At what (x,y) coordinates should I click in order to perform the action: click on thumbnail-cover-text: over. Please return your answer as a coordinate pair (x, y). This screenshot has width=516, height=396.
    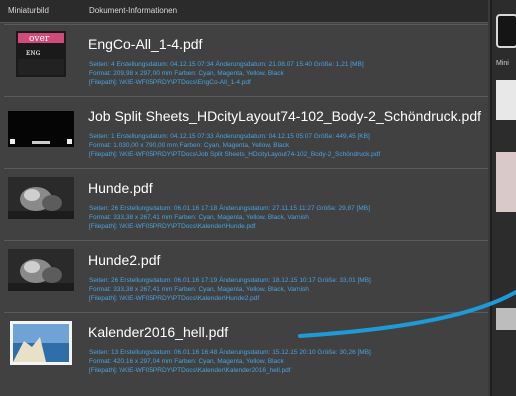
    Looking at the image, I should click on (39, 39).